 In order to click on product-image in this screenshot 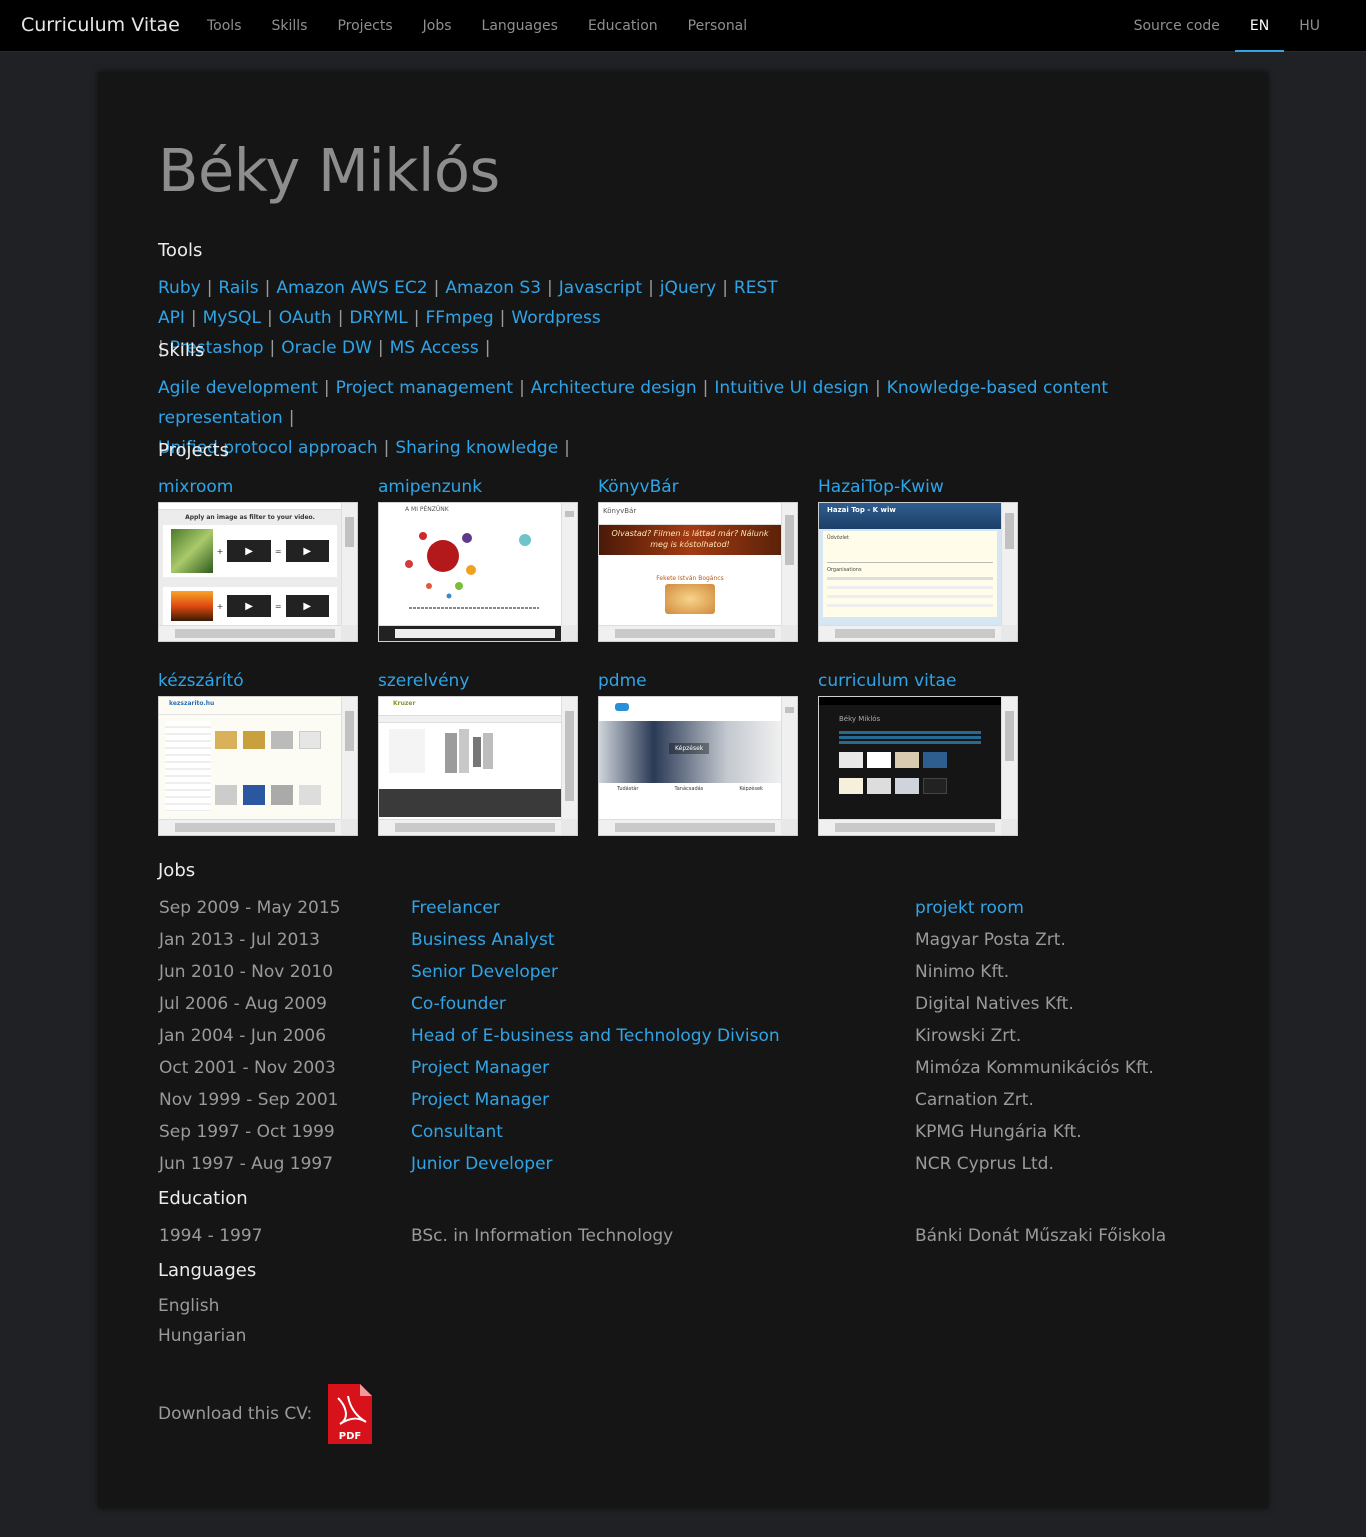, I will do `click(226, 795)`.